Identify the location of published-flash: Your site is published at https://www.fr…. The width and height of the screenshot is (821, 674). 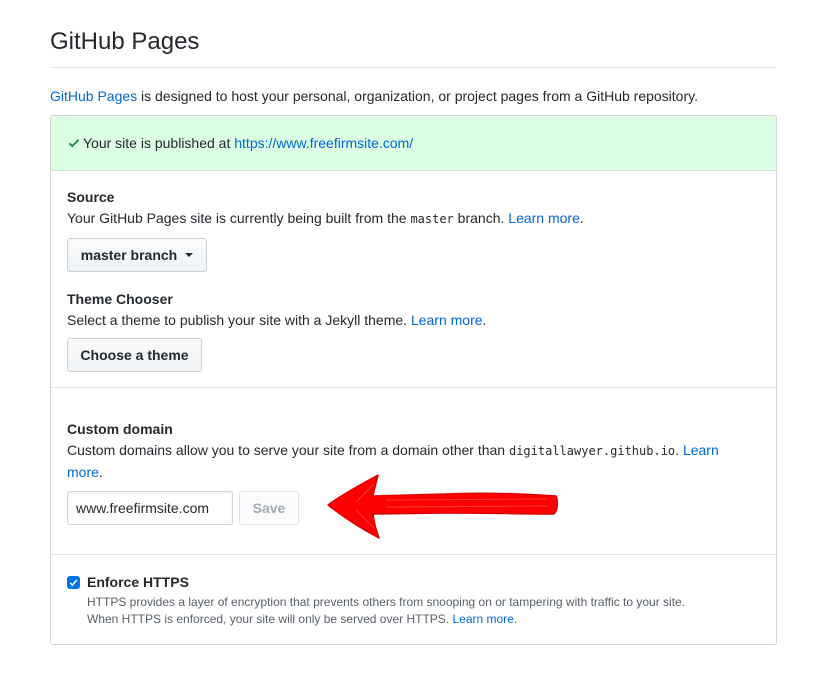
(413, 143).